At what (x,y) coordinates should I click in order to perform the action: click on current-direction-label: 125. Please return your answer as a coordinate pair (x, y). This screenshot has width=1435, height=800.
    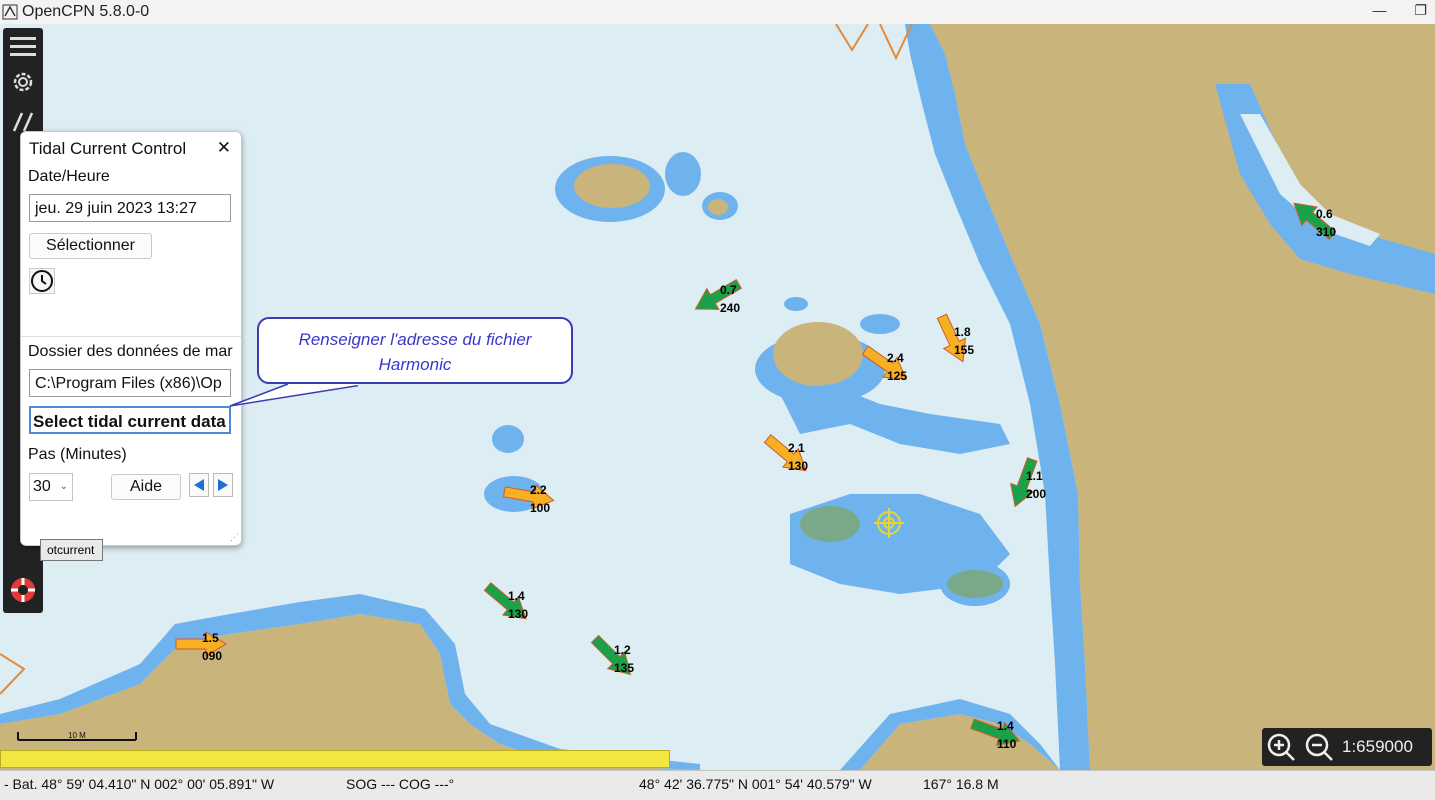
    Looking at the image, I should click on (897, 376).